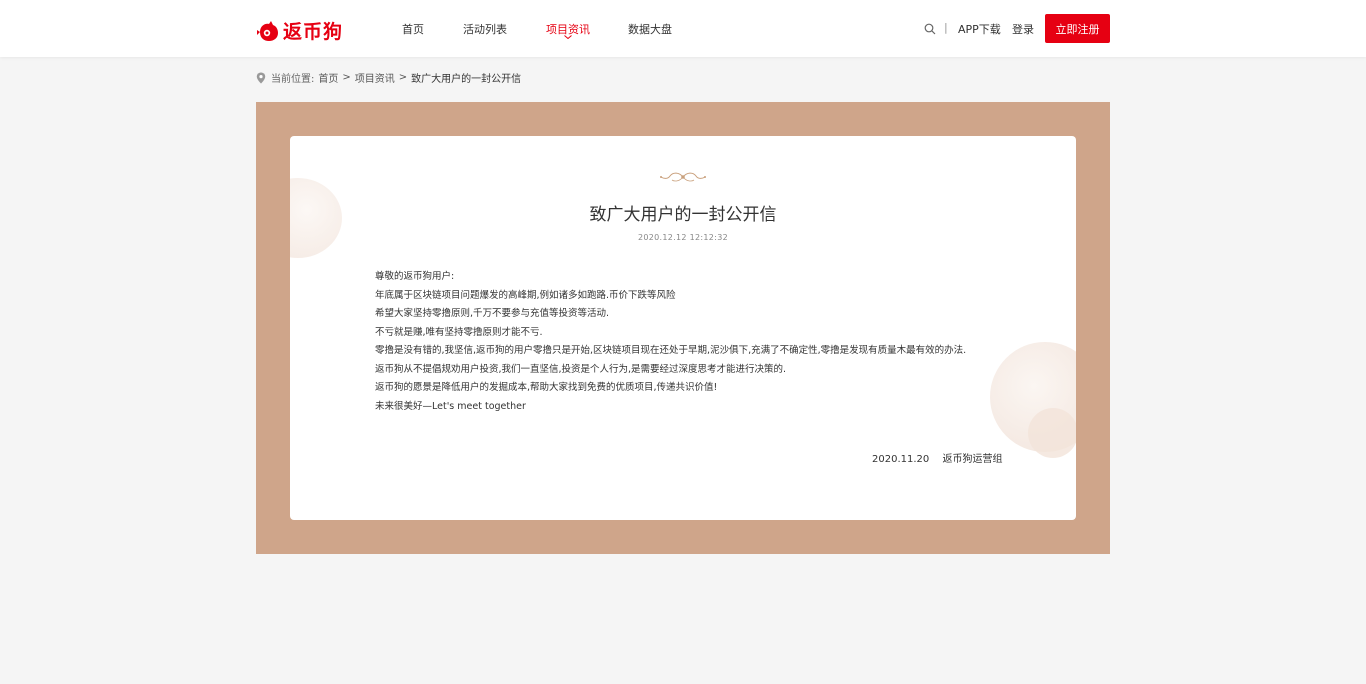 This screenshot has height=684, width=1366. What do you see at coordinates (459, 332) in the screenshot?
I see `article-paragraph: 不亏就是赚,唯有坚持零撸原则才能不亏.` at bounding box center [459, 332].